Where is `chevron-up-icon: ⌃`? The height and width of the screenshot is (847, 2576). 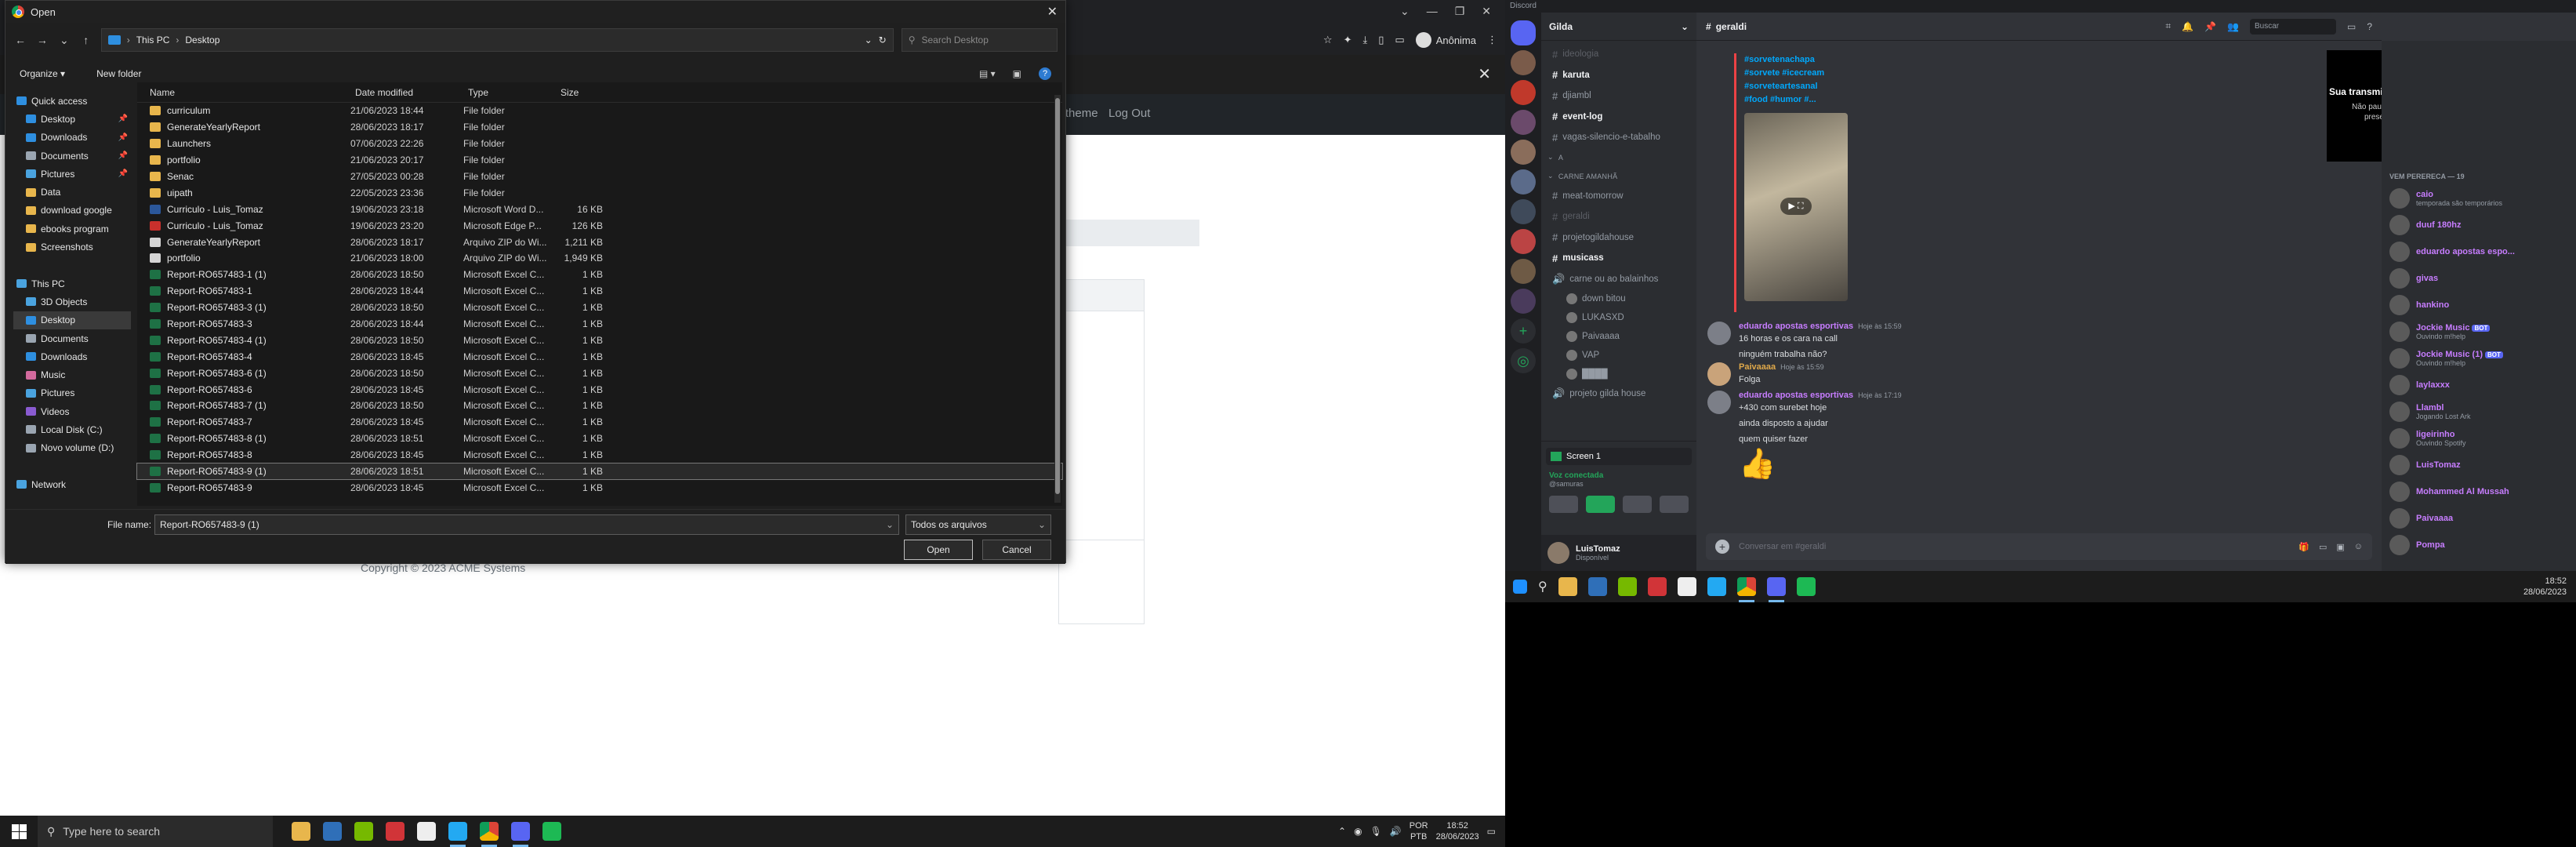
chevron-up-icon: ⌃ is located at coordinates (1342, 831).